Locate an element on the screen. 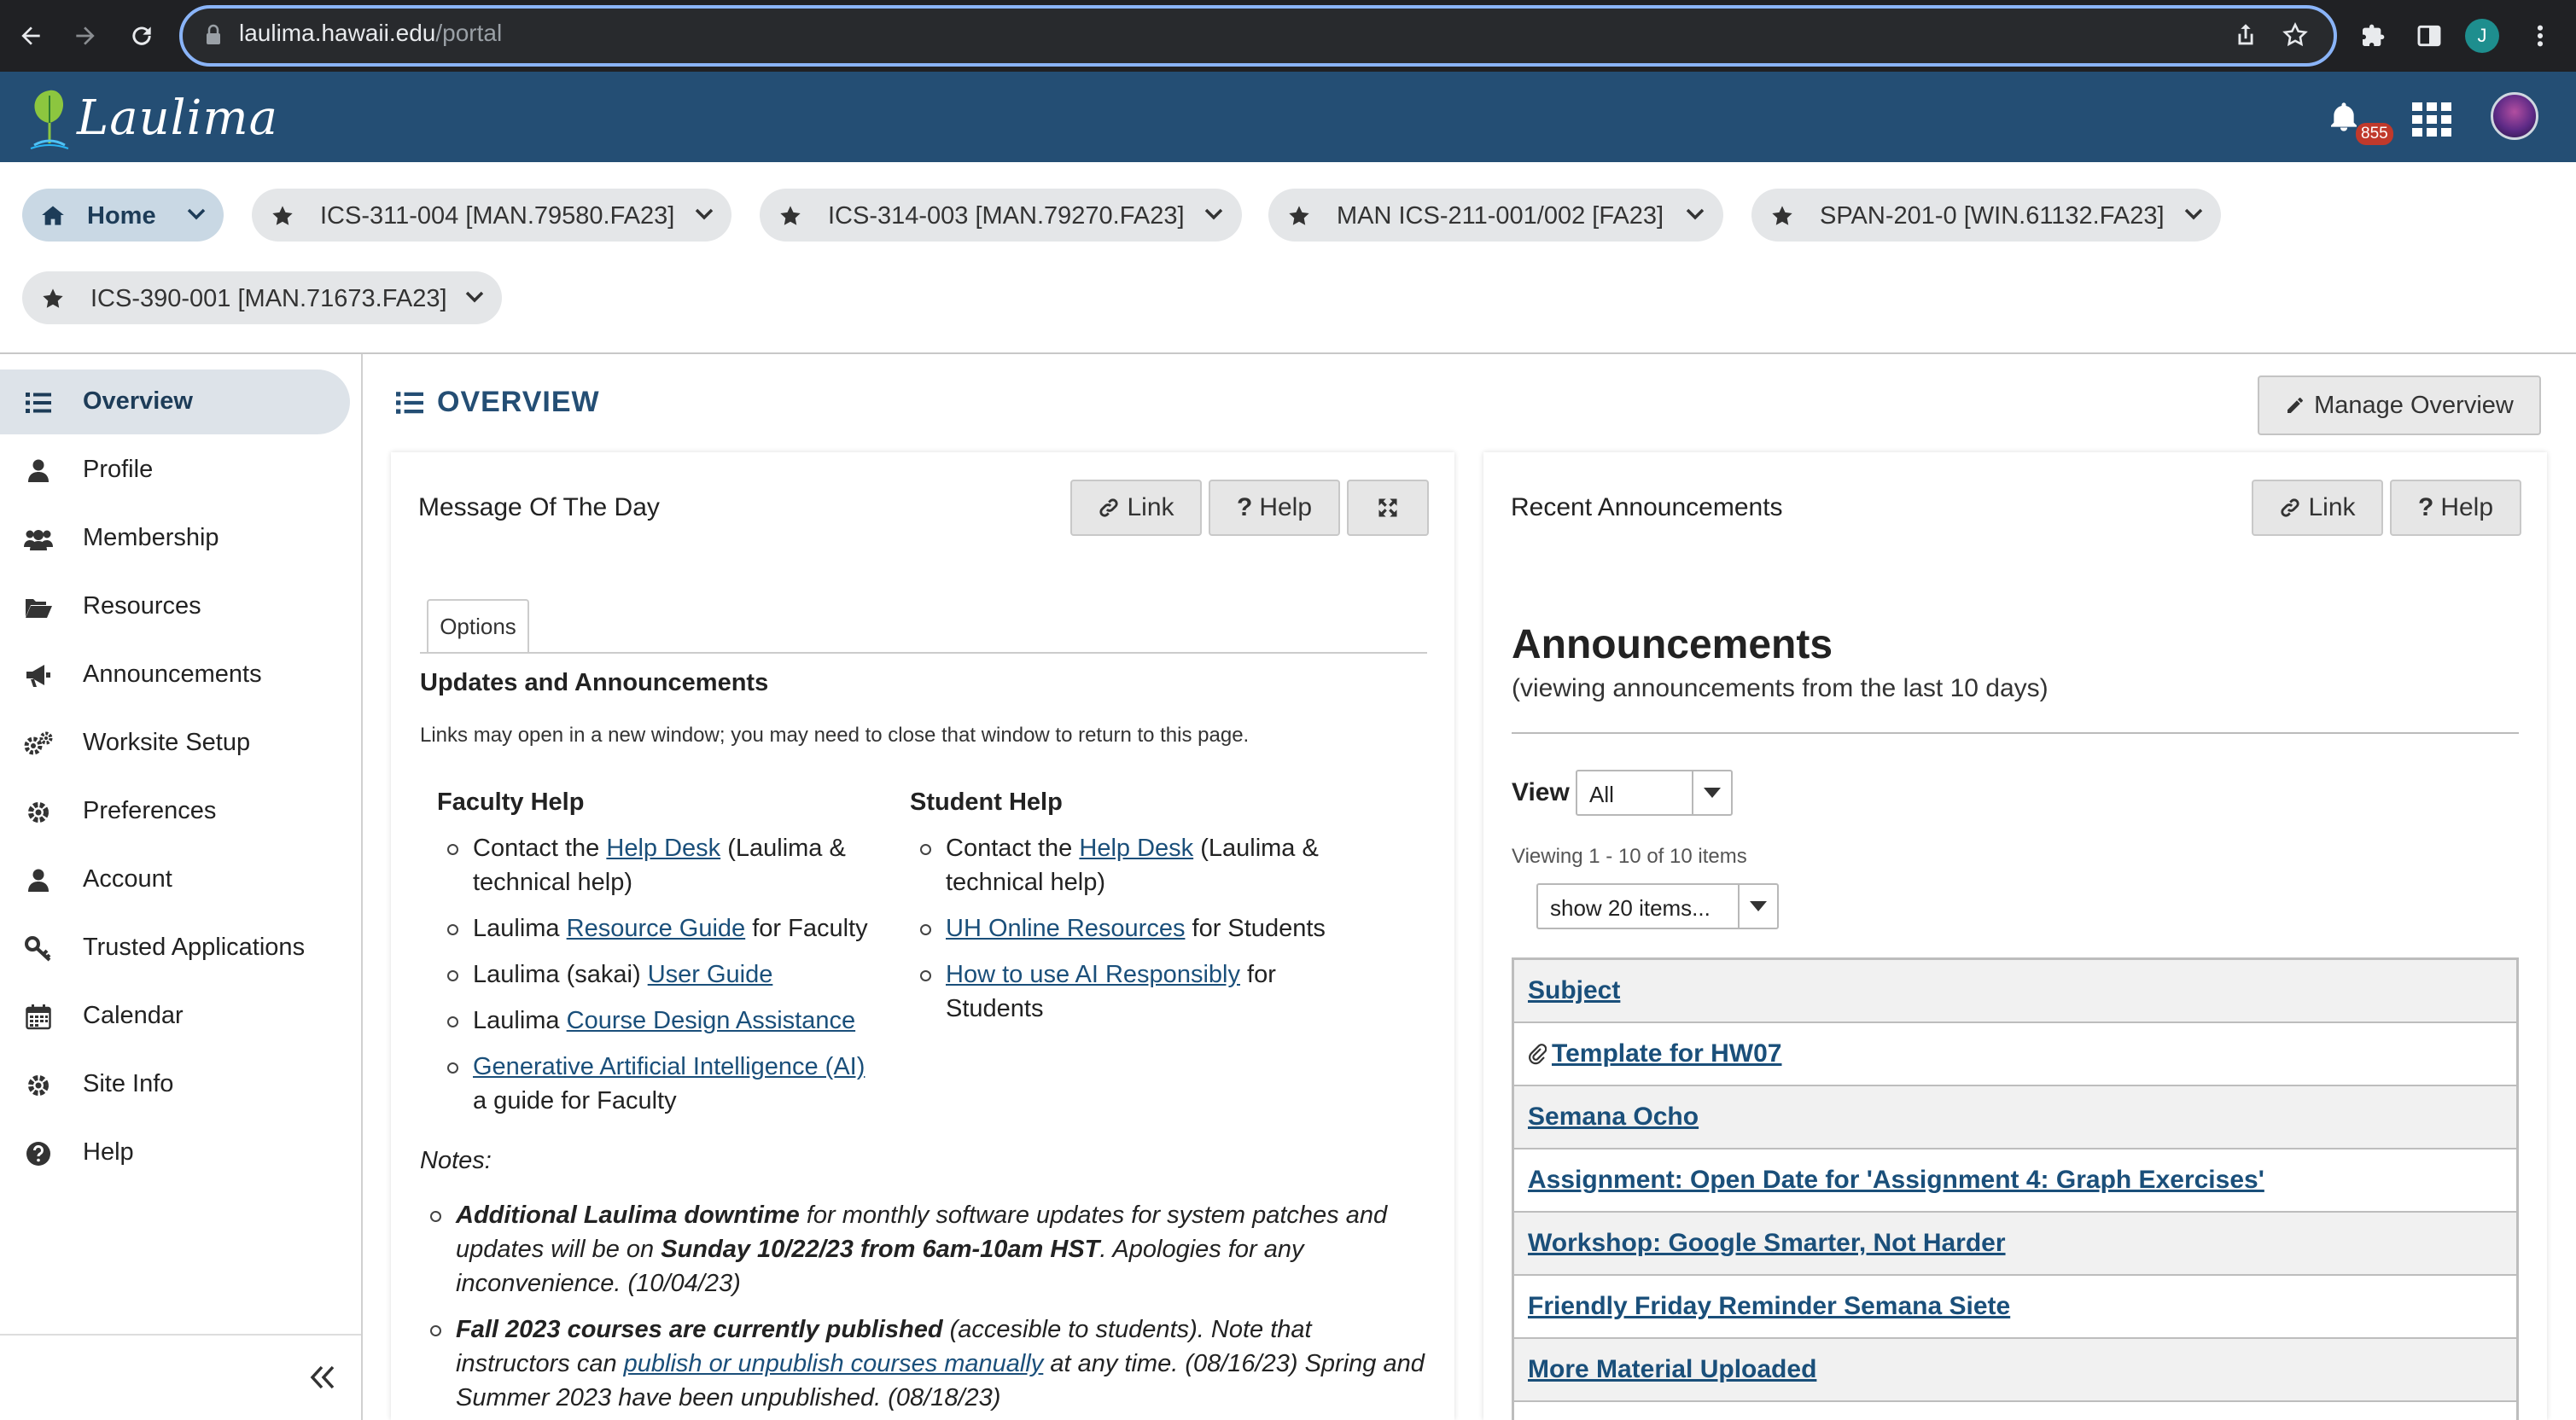 This screenshot has width=2576, height=1420. tool-help: Help is located at coordinates (175, 1152).